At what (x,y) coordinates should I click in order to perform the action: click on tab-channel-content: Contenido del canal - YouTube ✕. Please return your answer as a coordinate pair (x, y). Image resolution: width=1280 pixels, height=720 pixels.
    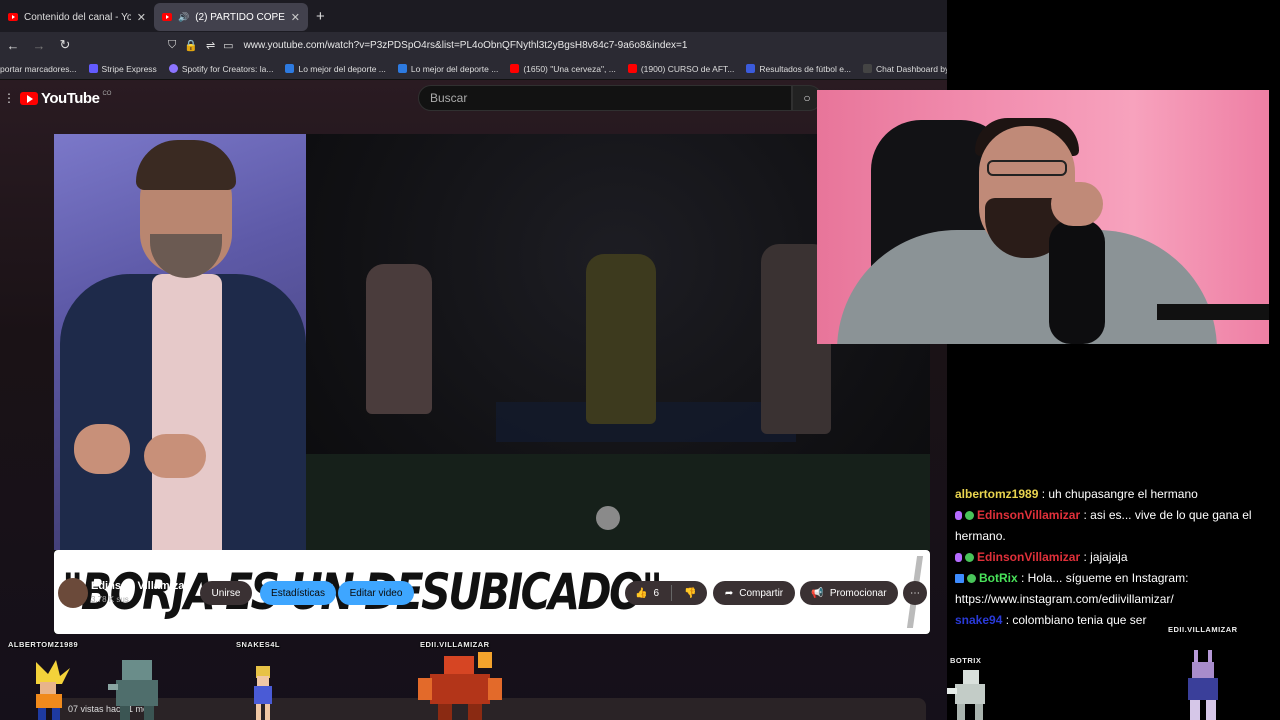
    Looking at the image, I should click on (77, 17).